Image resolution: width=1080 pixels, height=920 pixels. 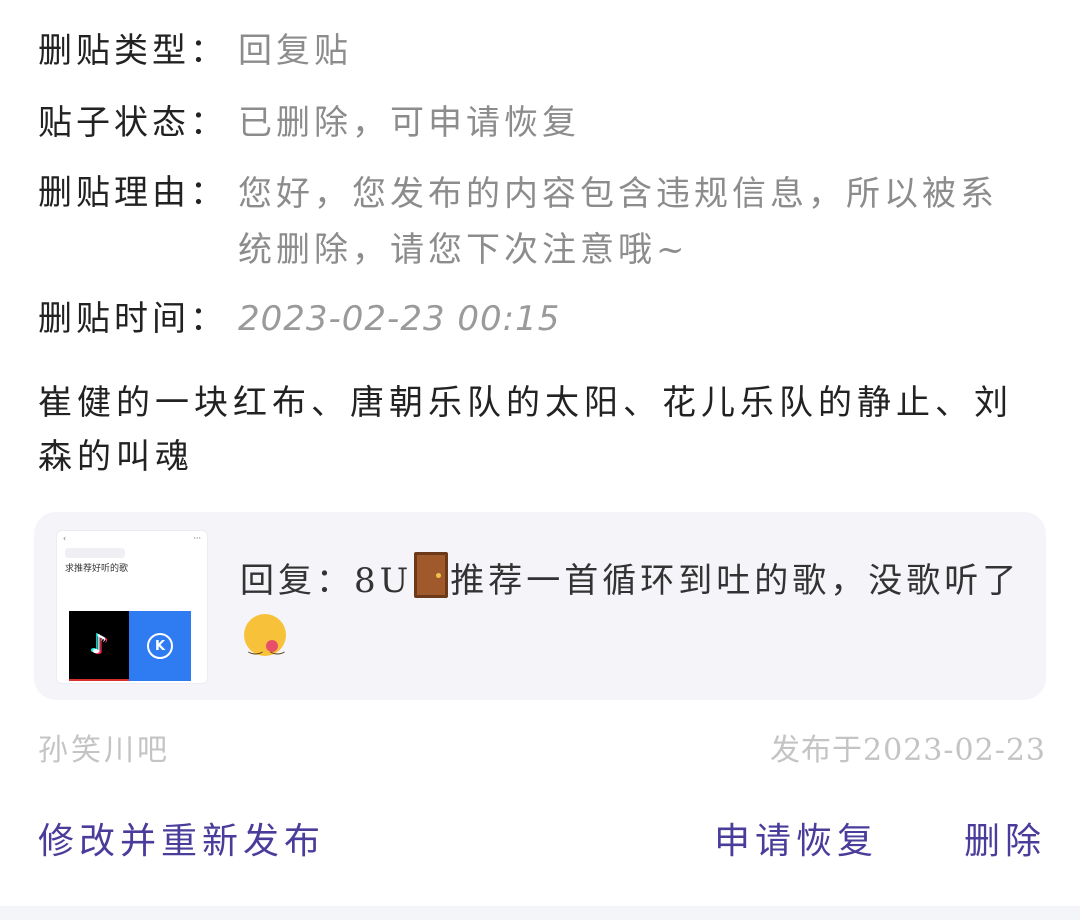 What do you see at coordinates (431, 575) in the screenshot?
I see `door-emoji-icon` at bounding box center [431, 575].